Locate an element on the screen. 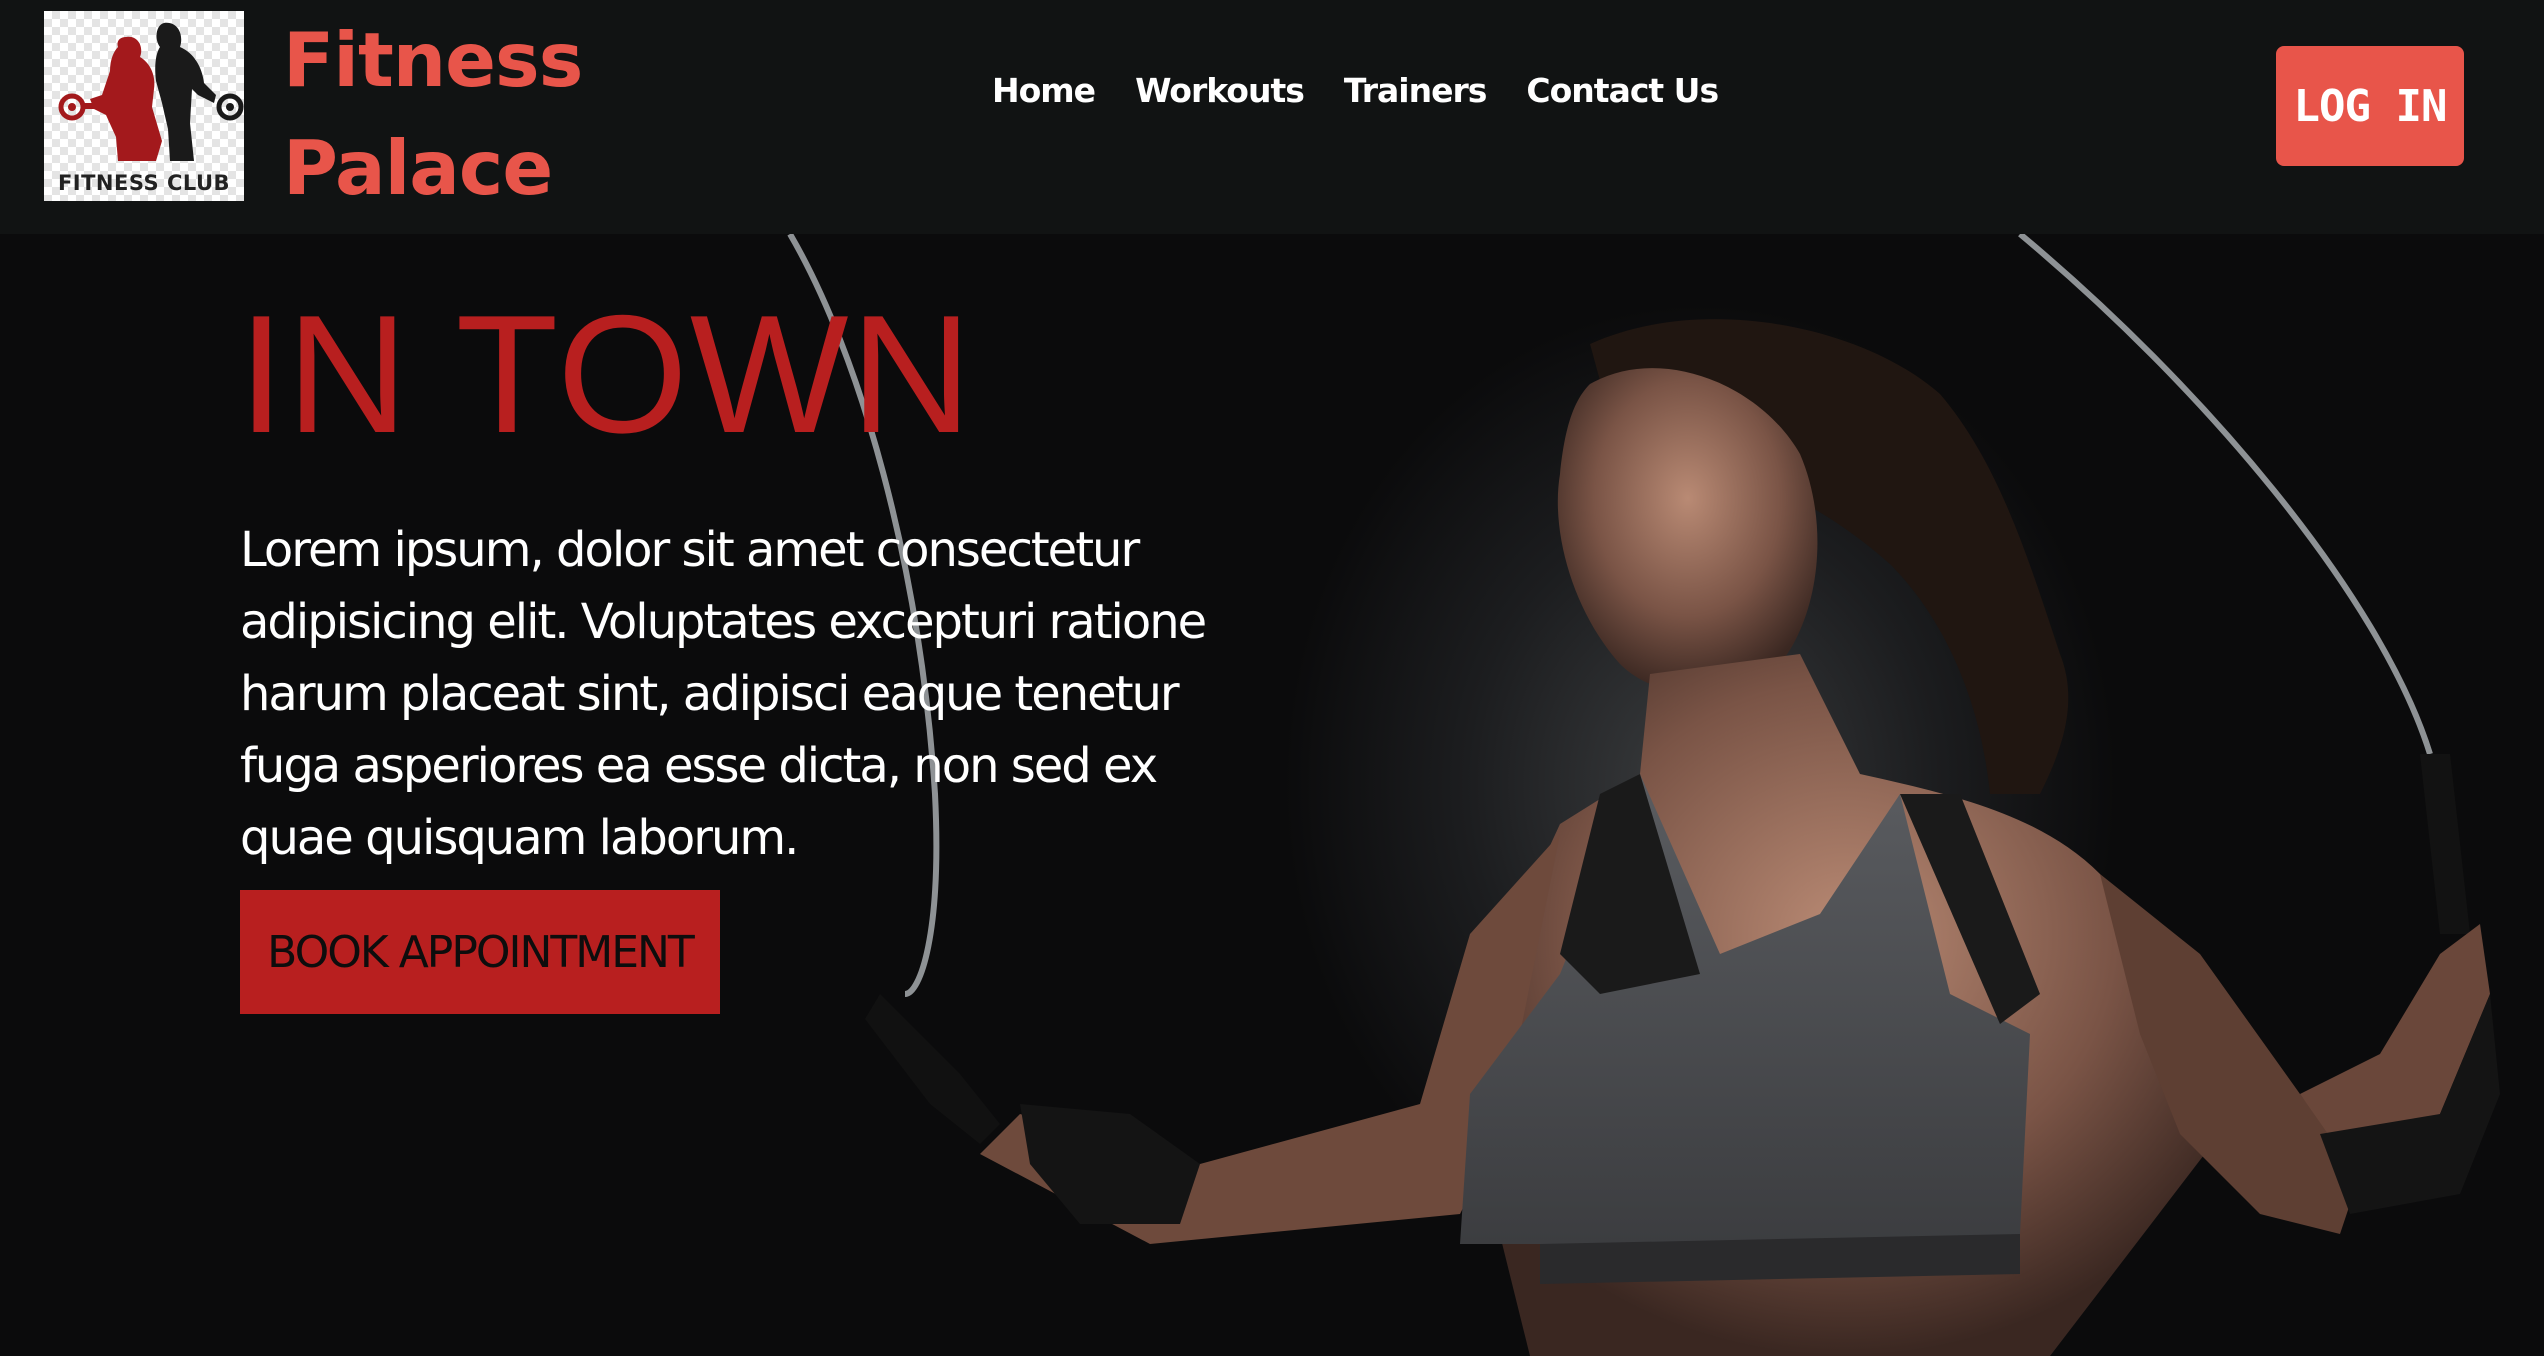 The height and width of the screenshot is (1356, 2544). nav-trainers-link: Trainers is located at coordinates (1416, 91).